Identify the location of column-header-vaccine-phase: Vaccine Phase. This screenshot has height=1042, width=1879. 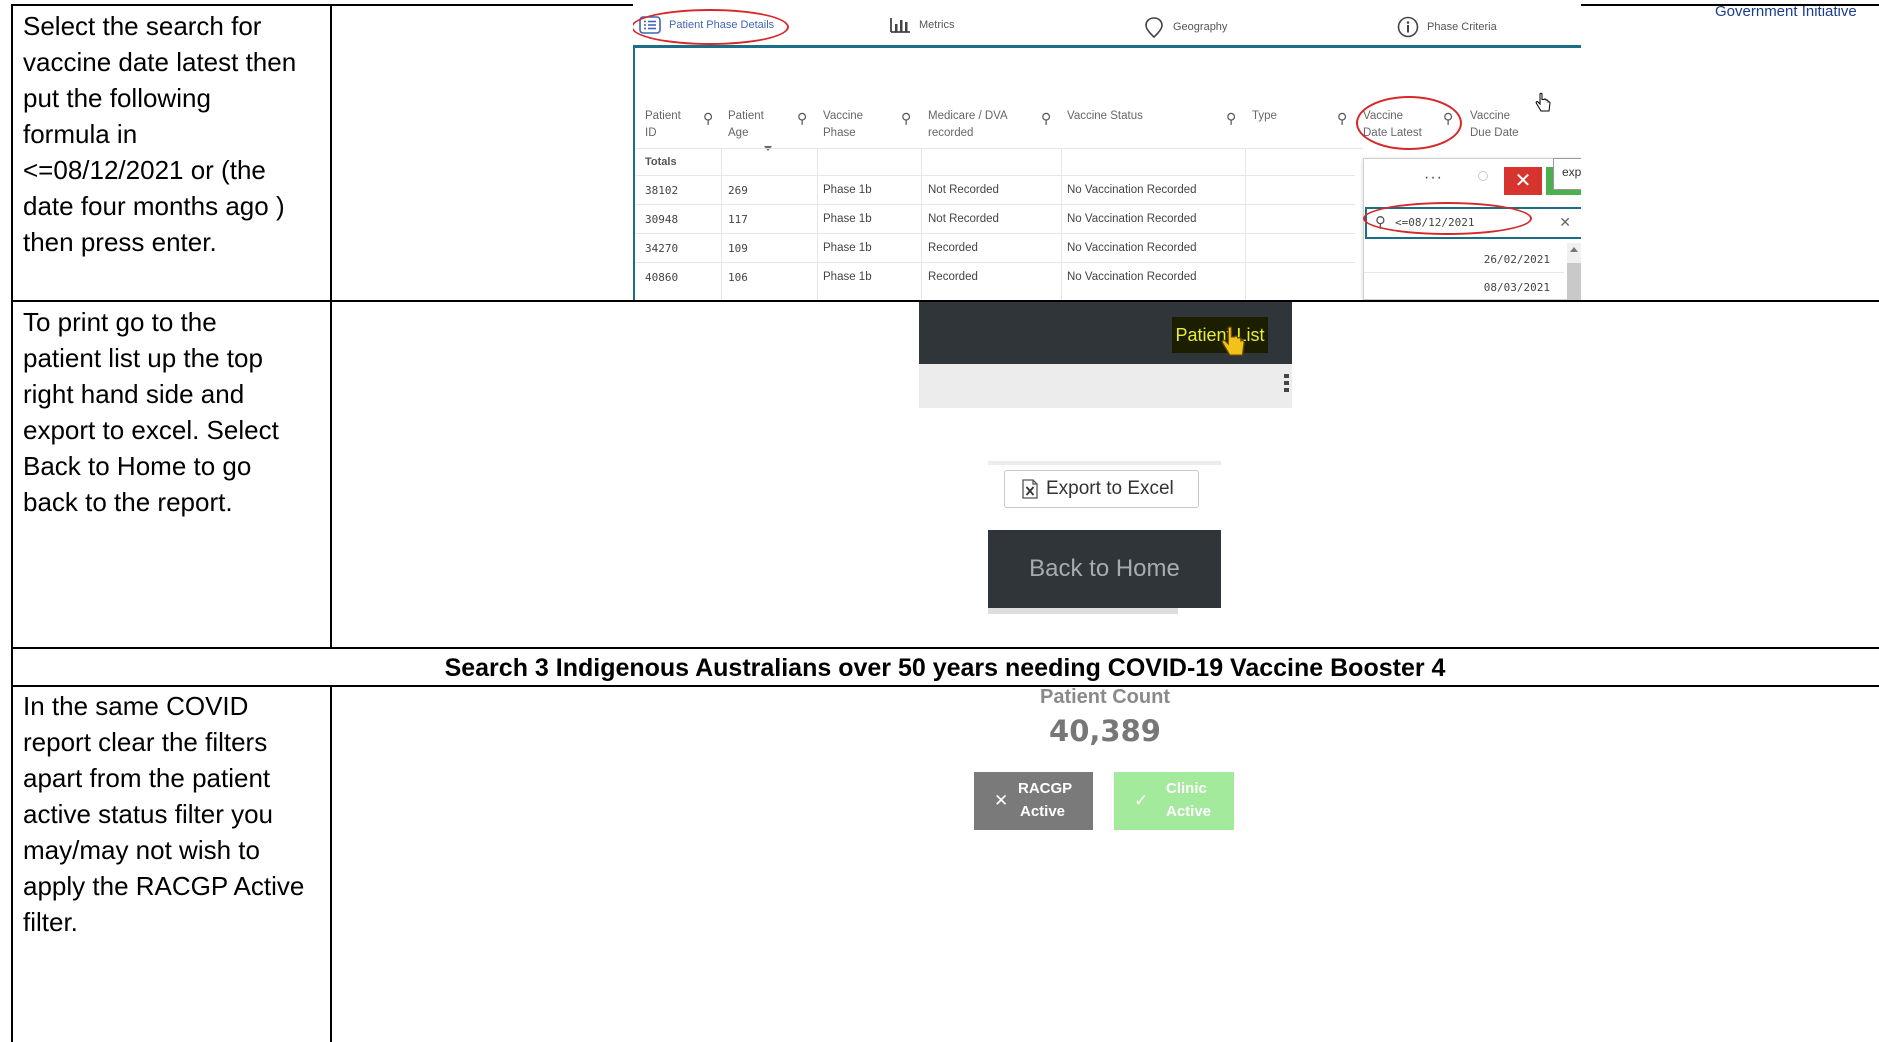
(843, 125).